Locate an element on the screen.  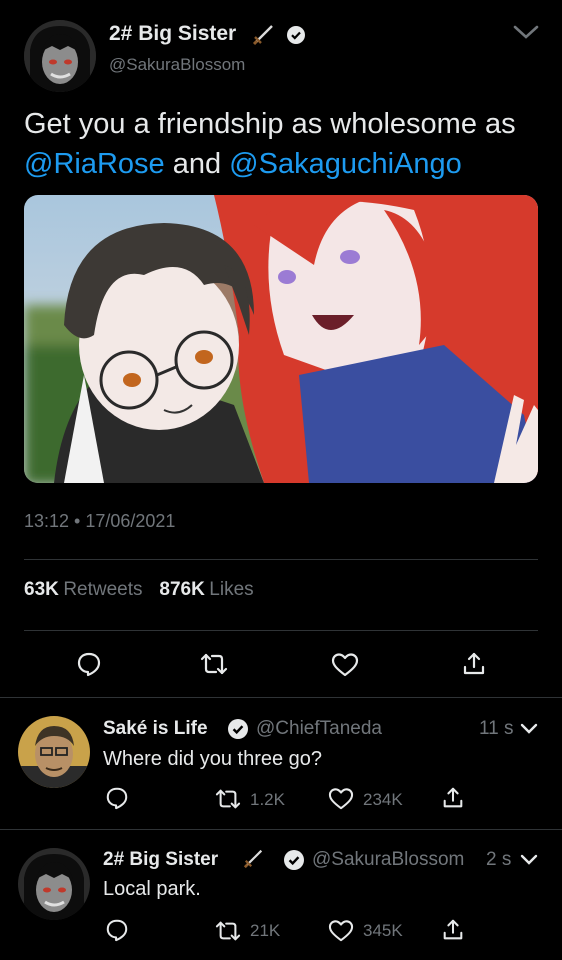
tweet-timestamp: 13:12 • 17/06/2021 is located at coordinates (99, 521).